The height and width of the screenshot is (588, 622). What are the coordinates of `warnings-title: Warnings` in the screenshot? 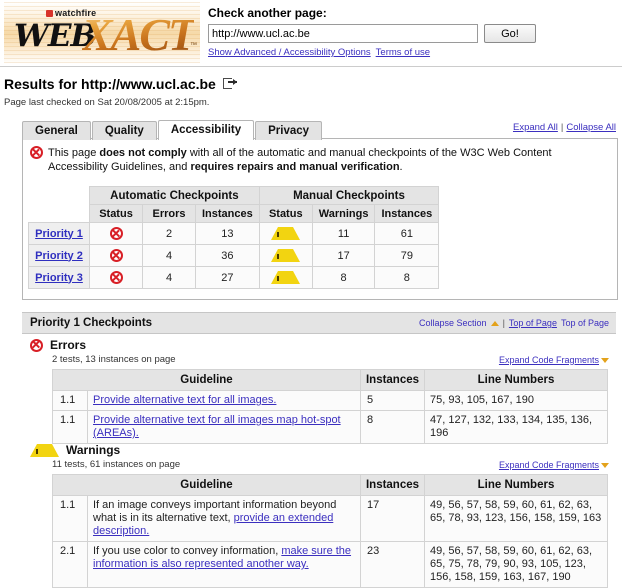 It's located at (93, 450).